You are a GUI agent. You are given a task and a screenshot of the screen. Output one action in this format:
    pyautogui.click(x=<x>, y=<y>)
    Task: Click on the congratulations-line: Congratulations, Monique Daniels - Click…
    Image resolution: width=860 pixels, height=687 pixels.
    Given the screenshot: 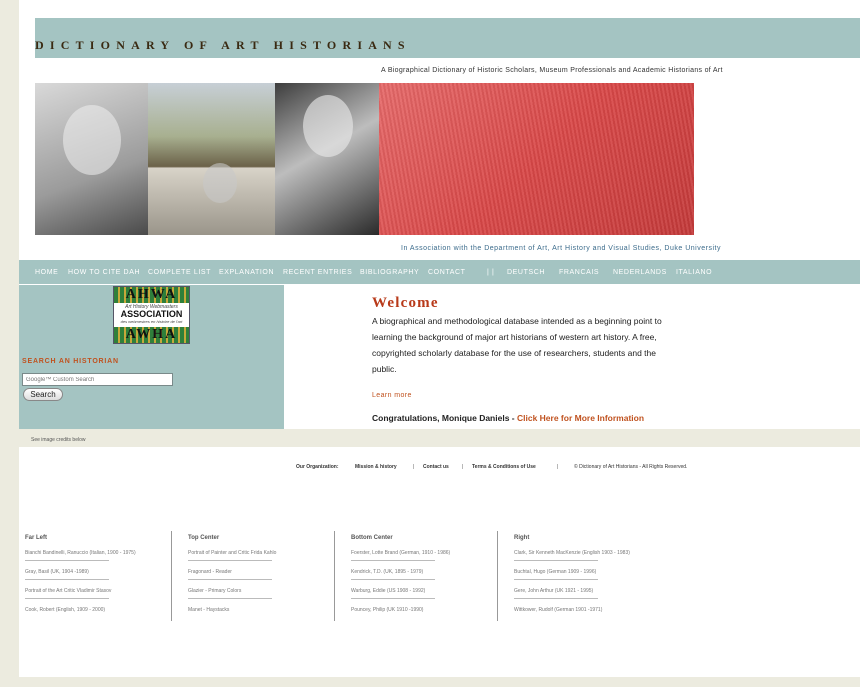 What is the action you would take?
    pyautogui.click(x=508, y=418)
    